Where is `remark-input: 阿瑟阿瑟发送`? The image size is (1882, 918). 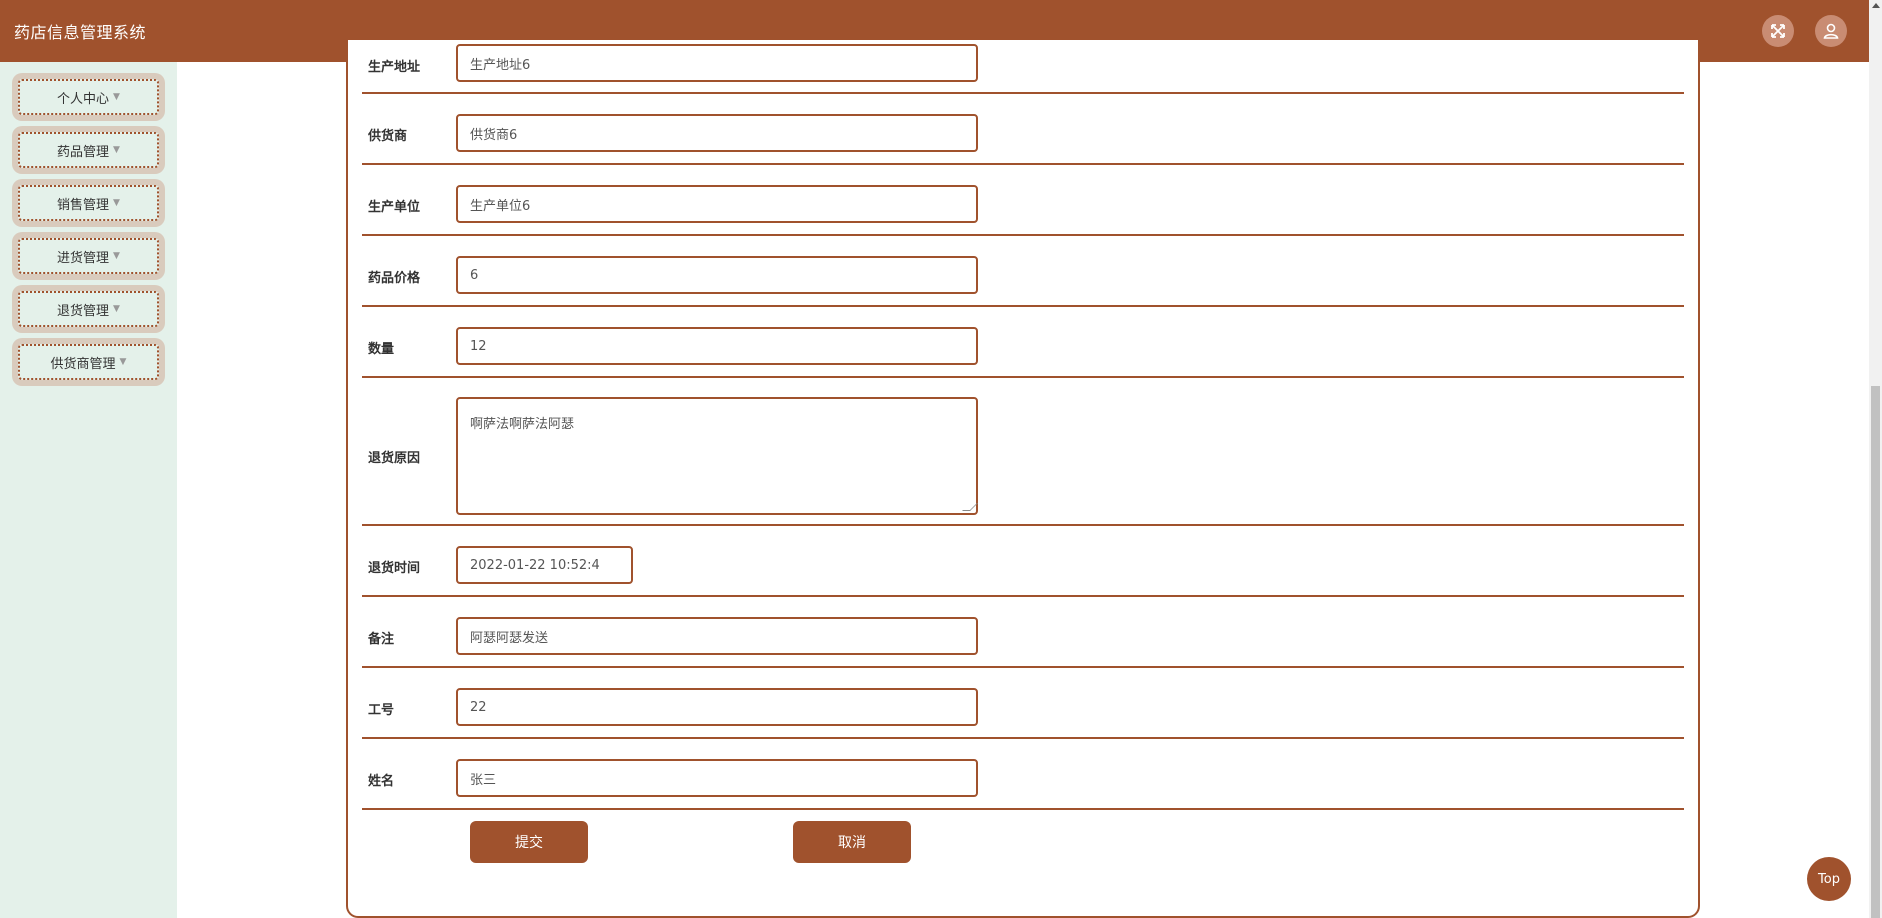
remark-input: 阿瑟阿瑟发送 is located at coordinates (717, 636).